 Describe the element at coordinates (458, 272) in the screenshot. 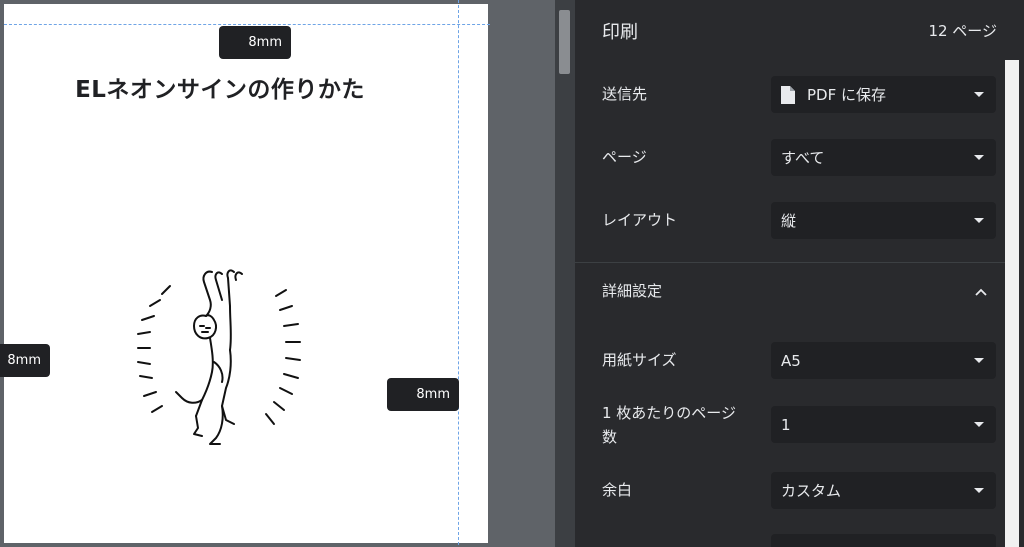

I see `right-margin-guide` at that location.